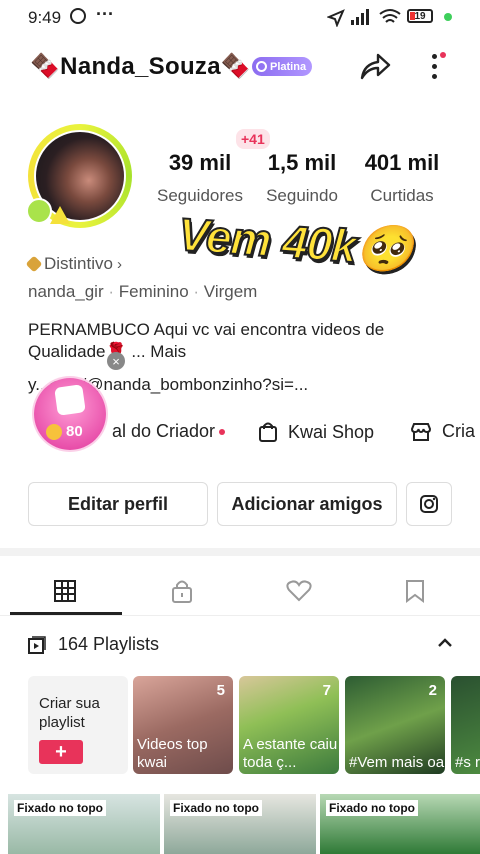 This screenshot has height=854, width=480. What do you see at coordinates (415, 591) in the screenshot?
I see `bookmark-icon` at bounding box center [415, 591].